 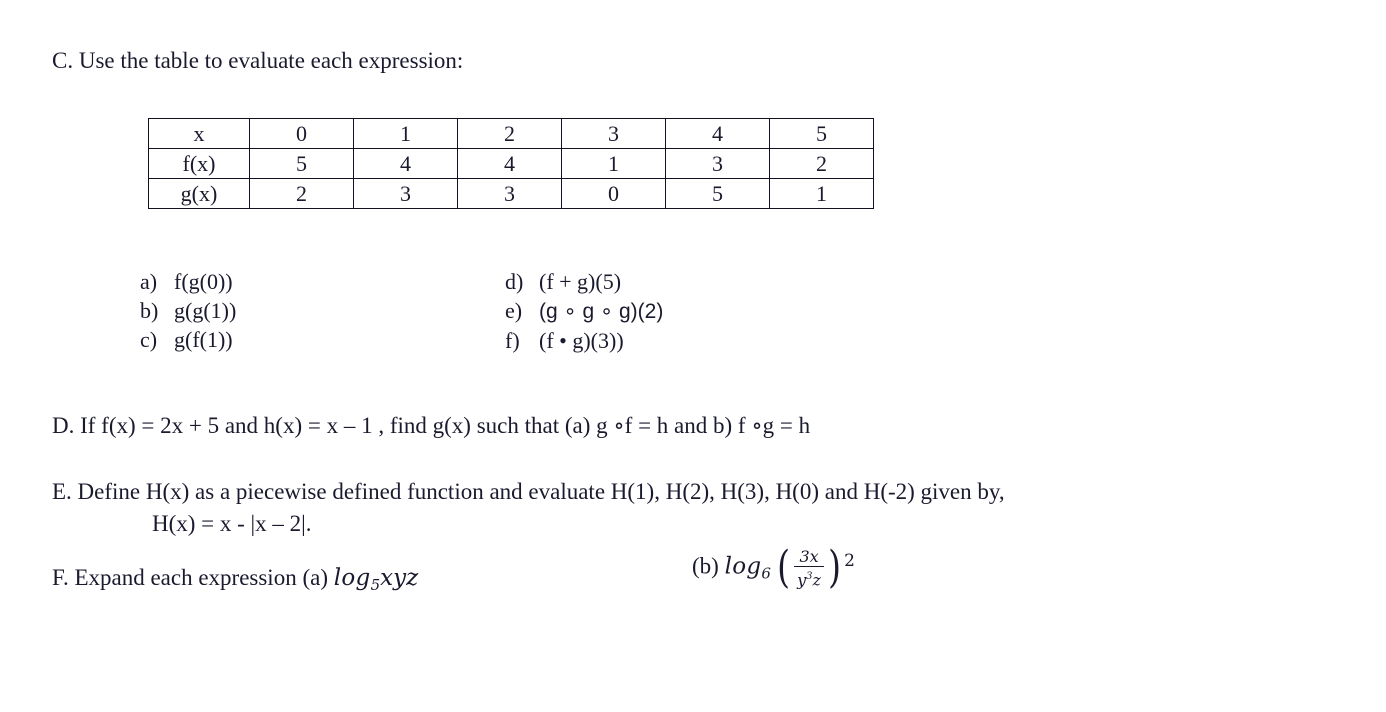 I want to click on fraction: 3x y3z, so click(x=809, y=568).